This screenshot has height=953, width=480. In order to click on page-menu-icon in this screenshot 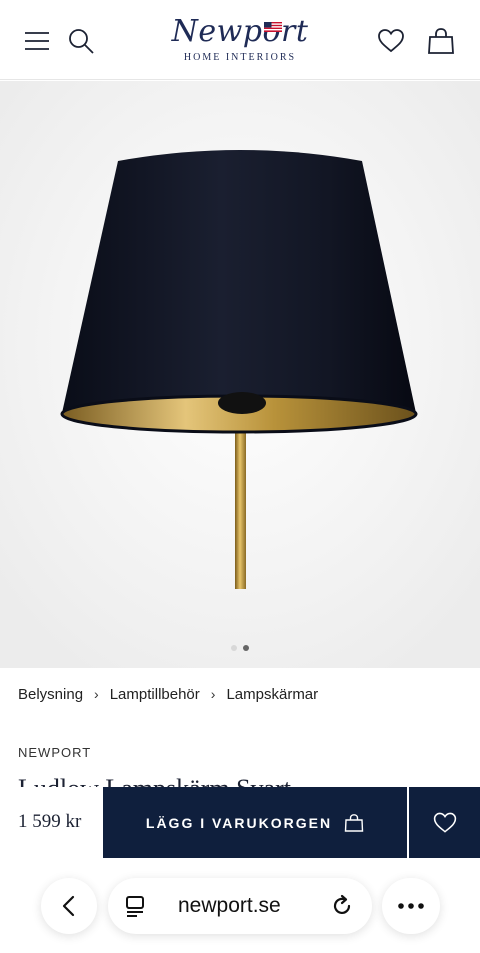, I will do `click(136, 906)`.